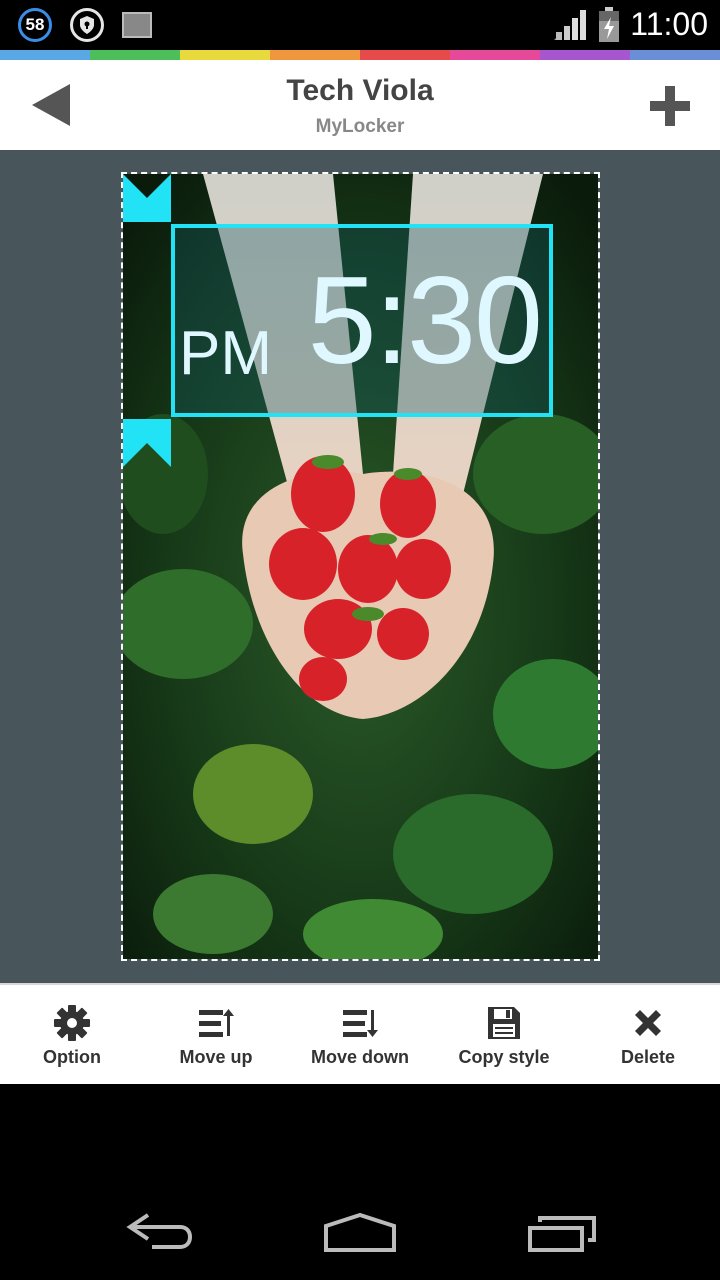 This screenshot has height=1280, width=720. What do you see at coordinates (72, 1023) in the screenshot?
I see `gear-icon` at bounding box center [72, 1023].